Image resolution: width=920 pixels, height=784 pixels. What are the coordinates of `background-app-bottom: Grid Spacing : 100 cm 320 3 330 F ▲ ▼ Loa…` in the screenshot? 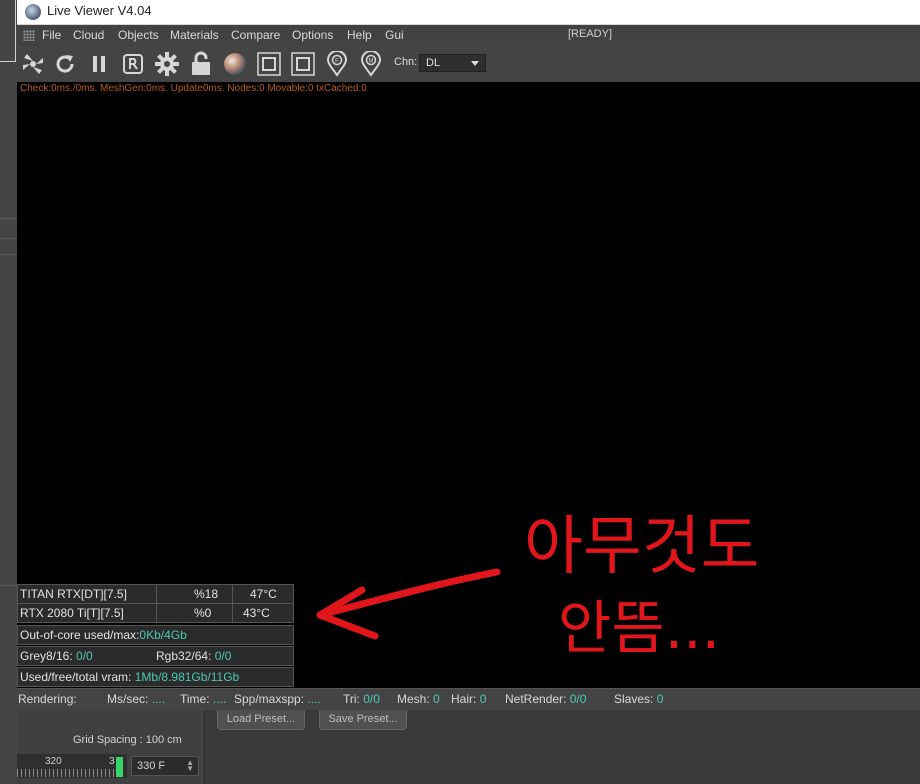 It's located at (468, 747).